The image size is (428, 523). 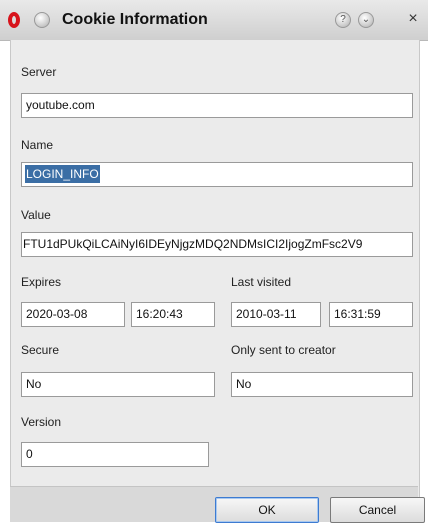 What do you see at coordinates (343, 20) in the screenshot?
I see `help-icon: ?` at bounding box center [343, 20].